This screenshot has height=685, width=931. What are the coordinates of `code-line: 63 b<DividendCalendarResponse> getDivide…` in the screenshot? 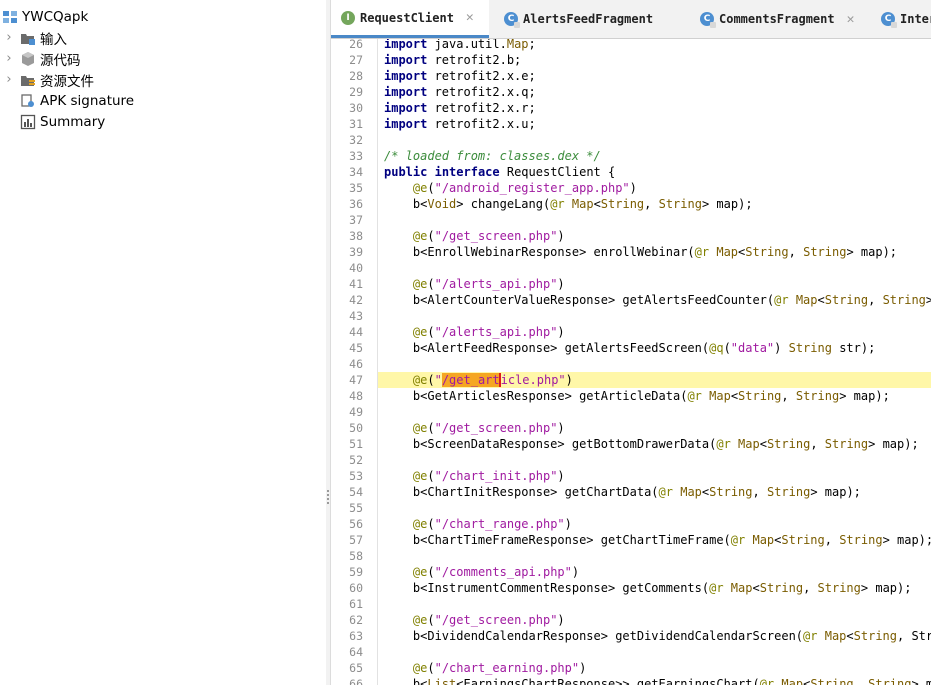 It's located at (631, 636).